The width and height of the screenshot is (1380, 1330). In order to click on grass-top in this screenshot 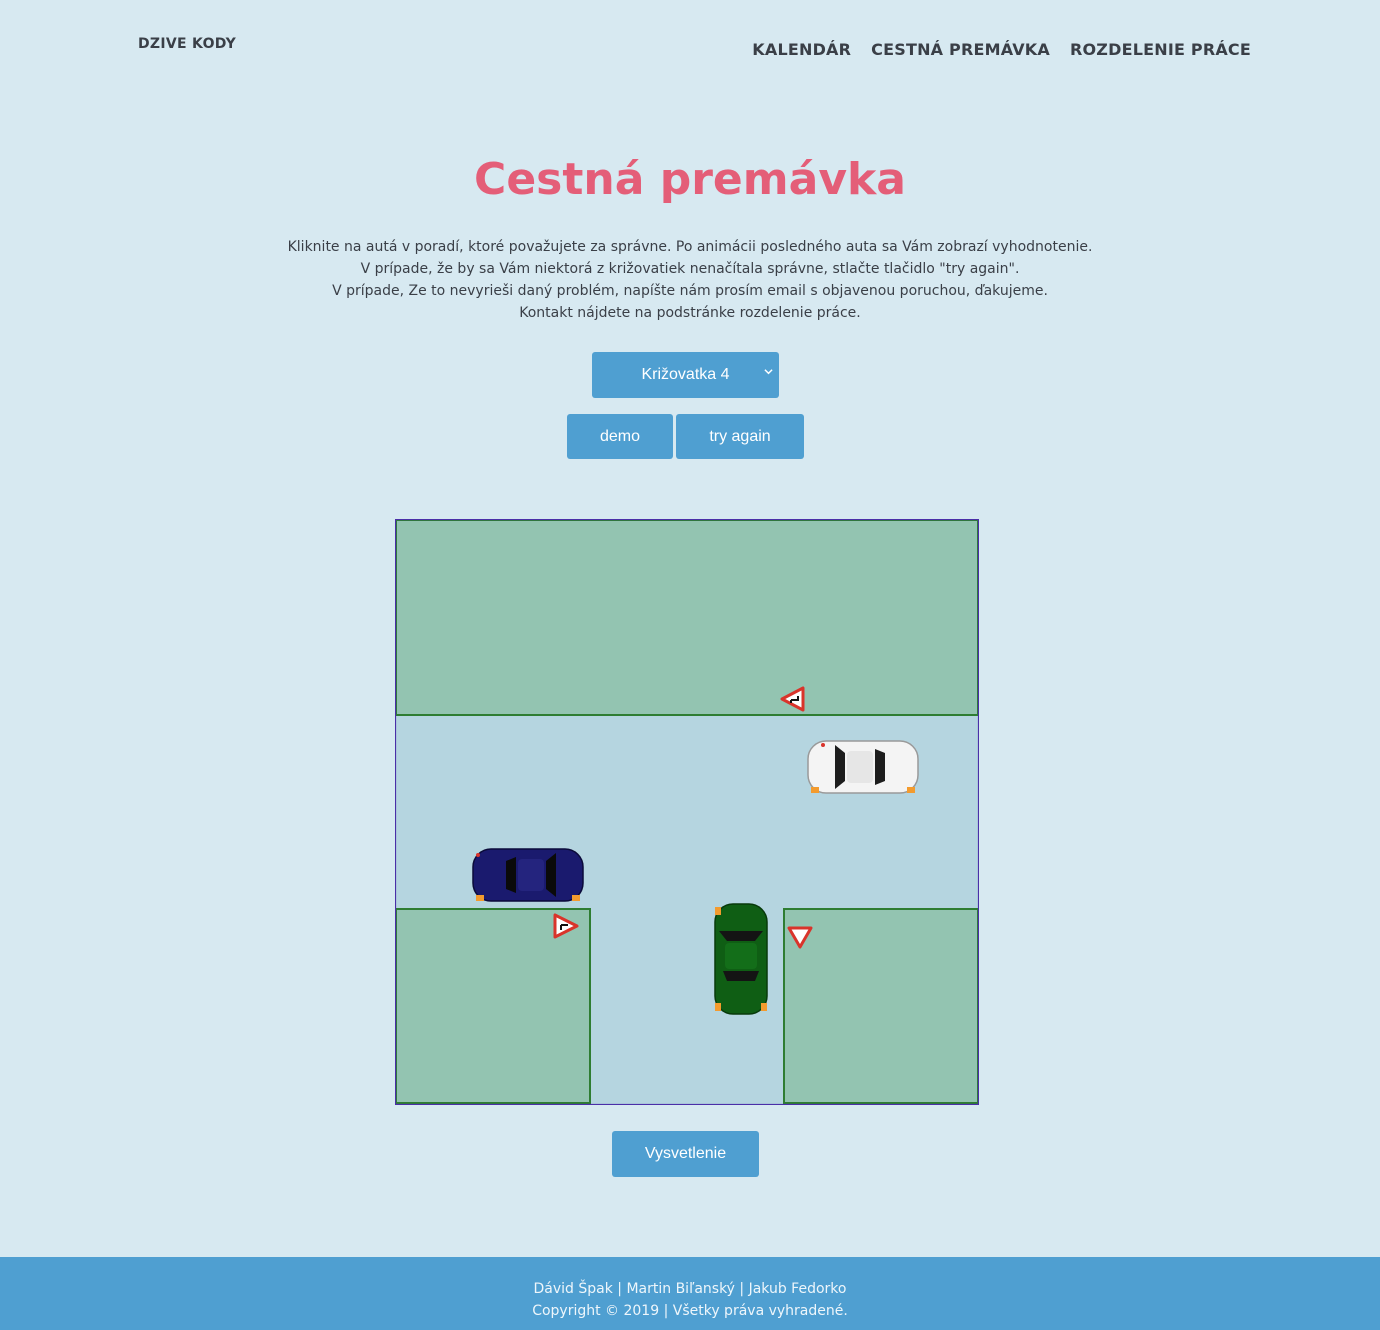, I will do `click(687, 617)`.